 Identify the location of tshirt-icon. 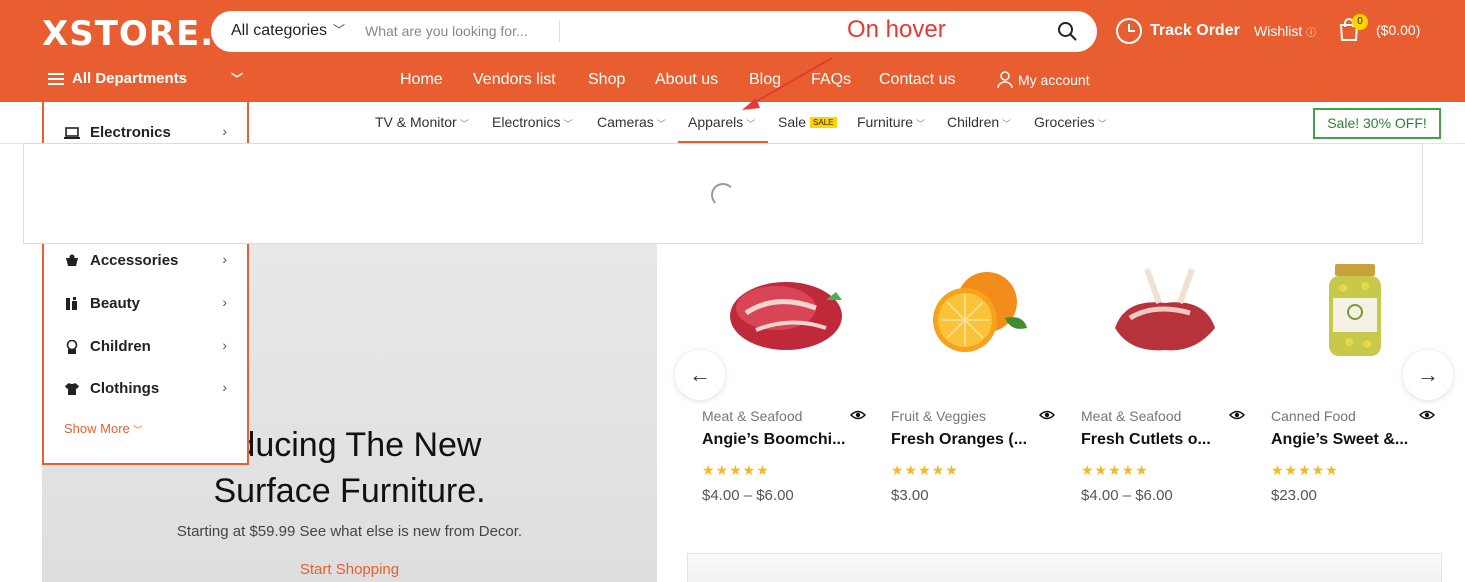
(72, 388).